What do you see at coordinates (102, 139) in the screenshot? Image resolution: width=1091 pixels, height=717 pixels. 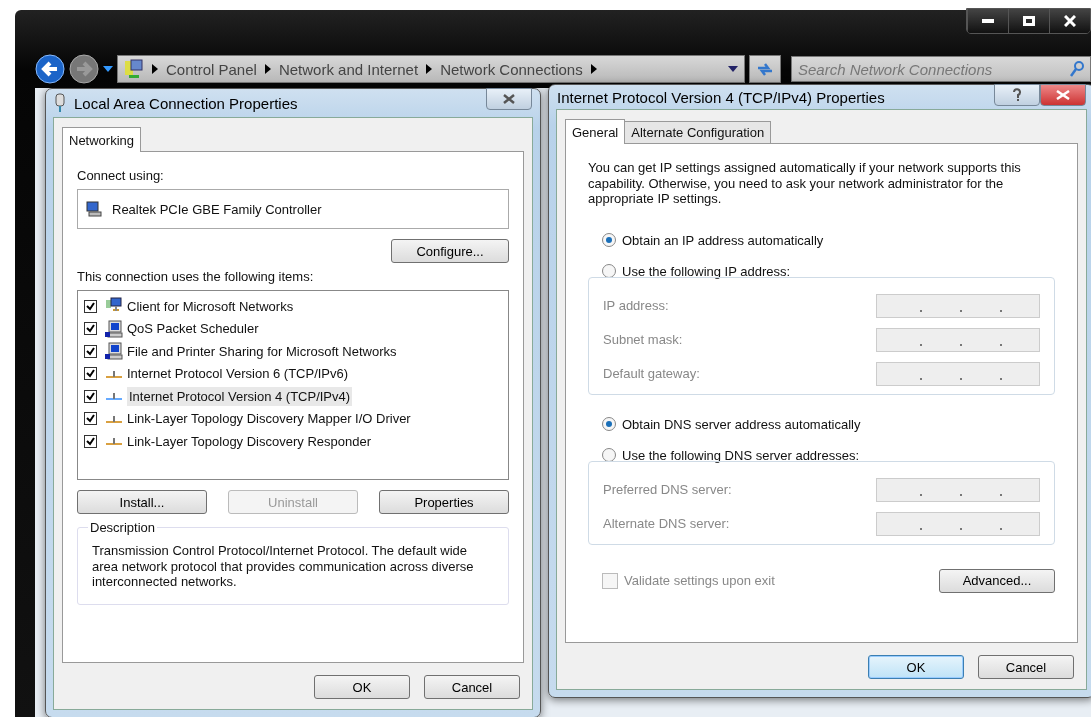 I see `tab: Networking` at bounding box center [102, 139].